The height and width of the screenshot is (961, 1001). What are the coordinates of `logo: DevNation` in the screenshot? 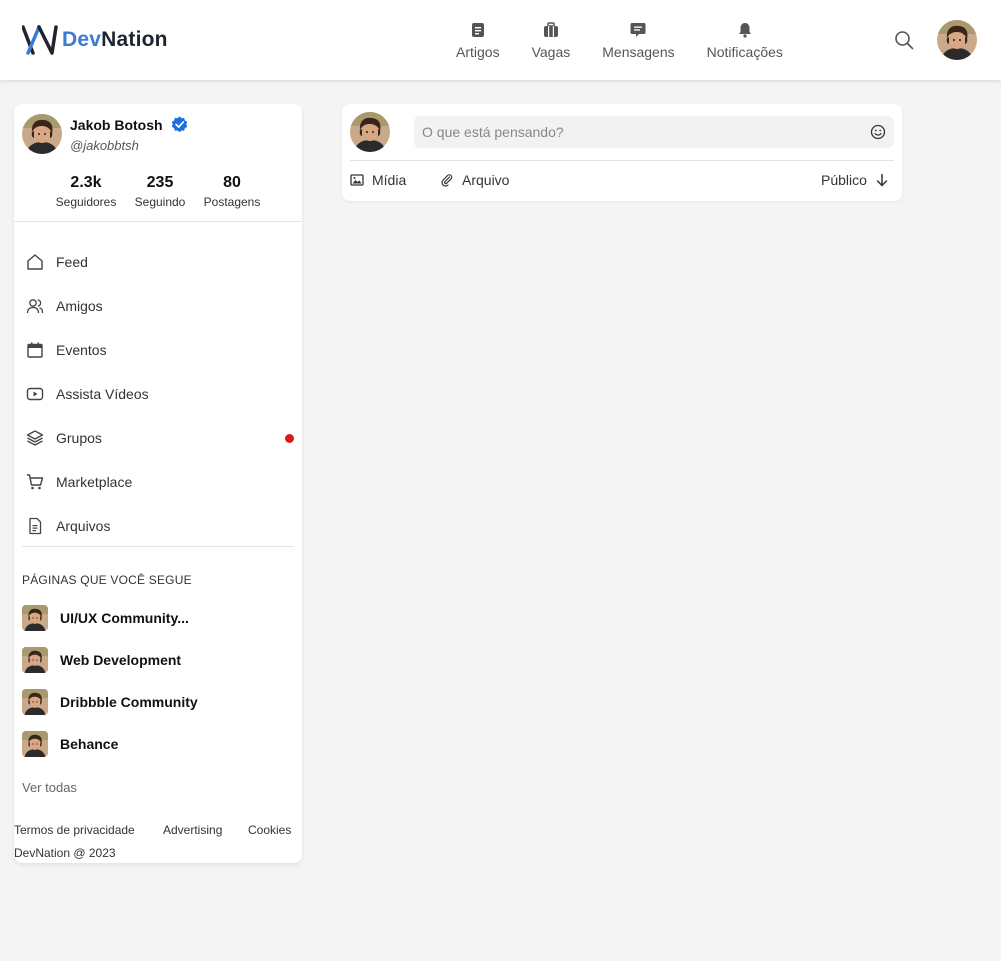 It's located at (95, 40).